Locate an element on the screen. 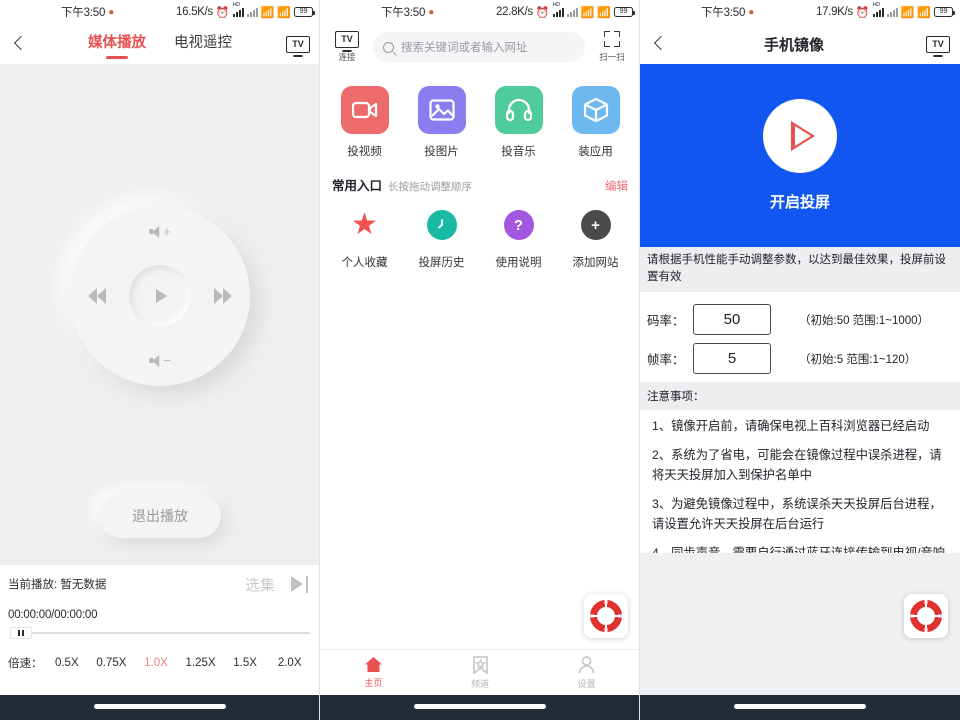 The image size is (960, 720). speed-option-2: 1.0X is located at coordinates (156, 663).